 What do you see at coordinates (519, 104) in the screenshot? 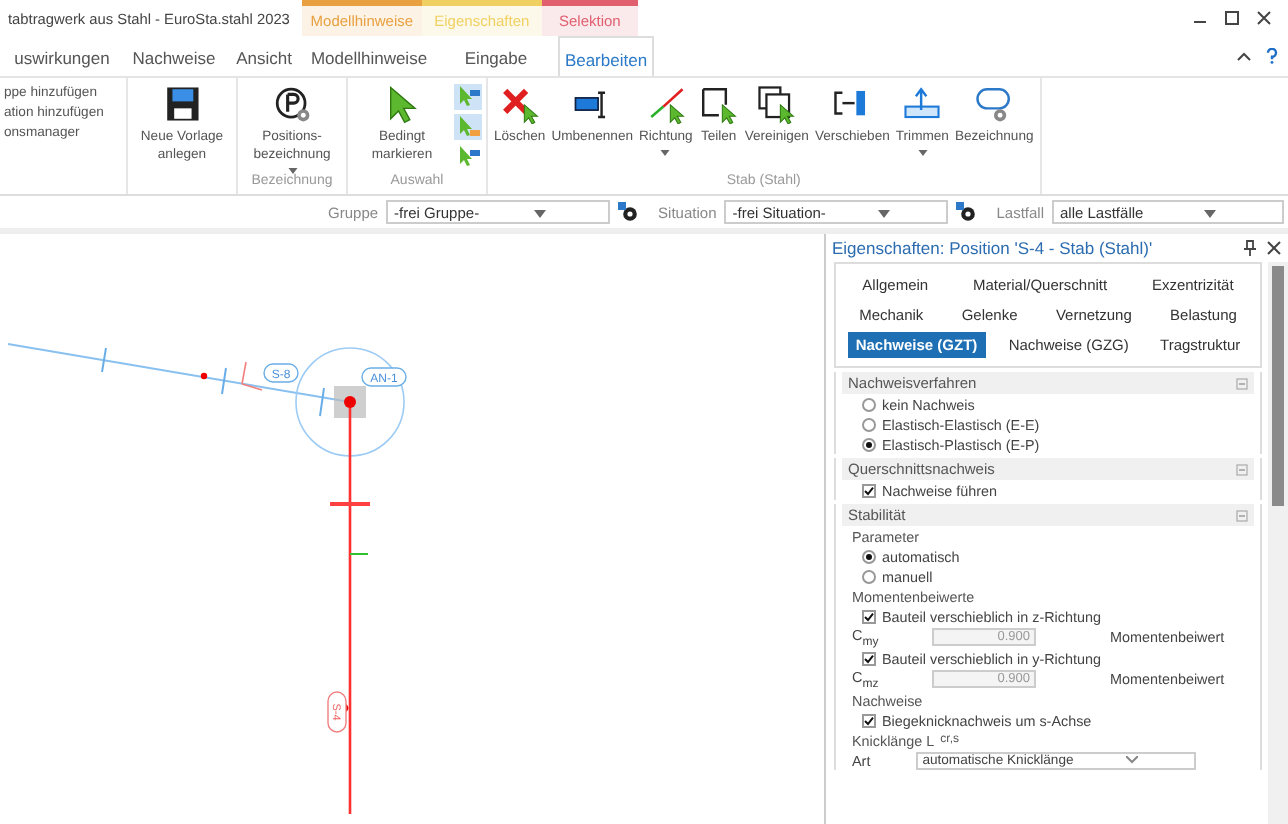
I see `delete-icon` at bounding box center [519, 104].